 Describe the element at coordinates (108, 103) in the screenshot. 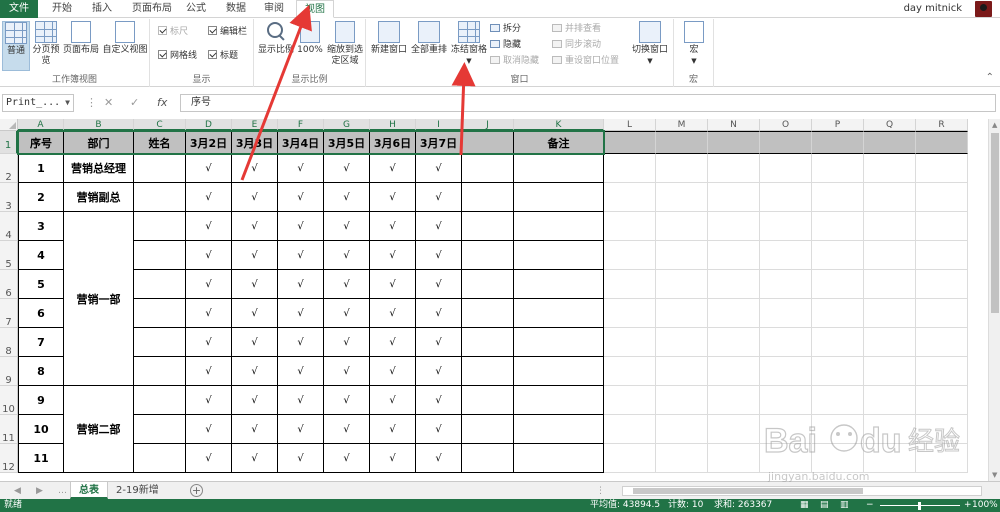

I see `cancel-icon: ✕` at that location.